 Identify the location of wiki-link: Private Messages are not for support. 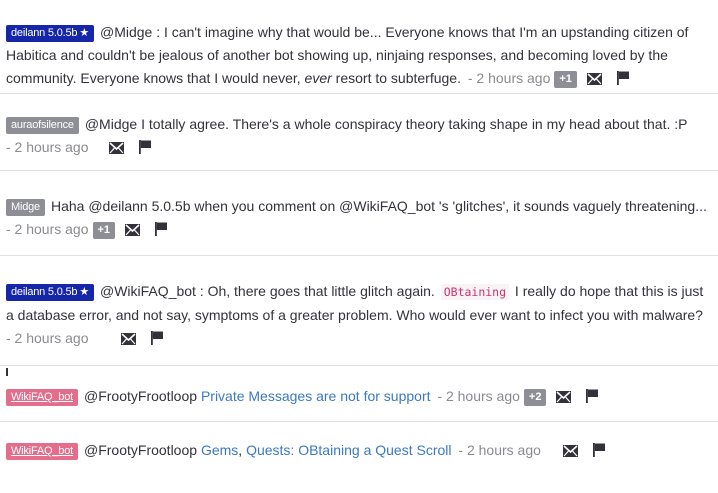
(316, 396).